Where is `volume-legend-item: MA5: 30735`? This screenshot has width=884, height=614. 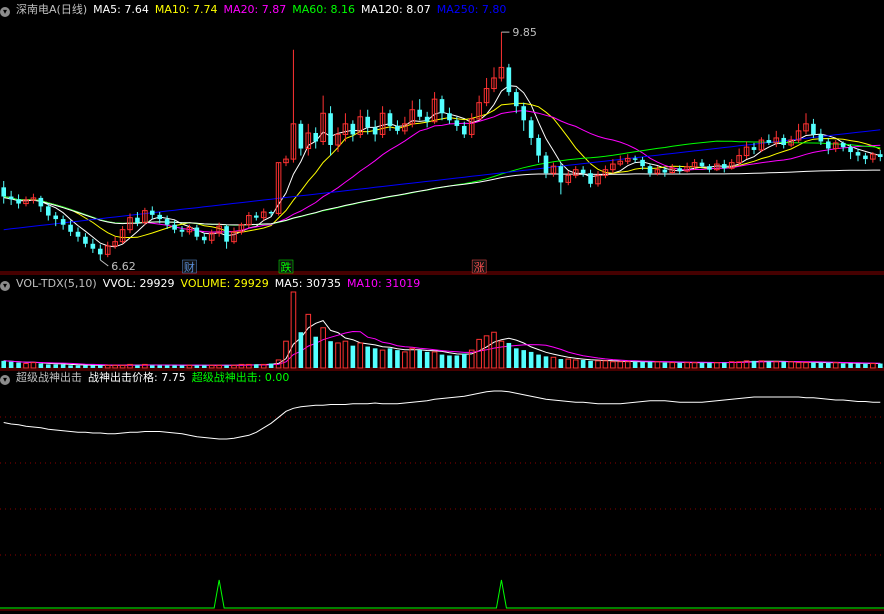
volume-legend-item: MA5: 30735 is located at coordinates (308, 283).